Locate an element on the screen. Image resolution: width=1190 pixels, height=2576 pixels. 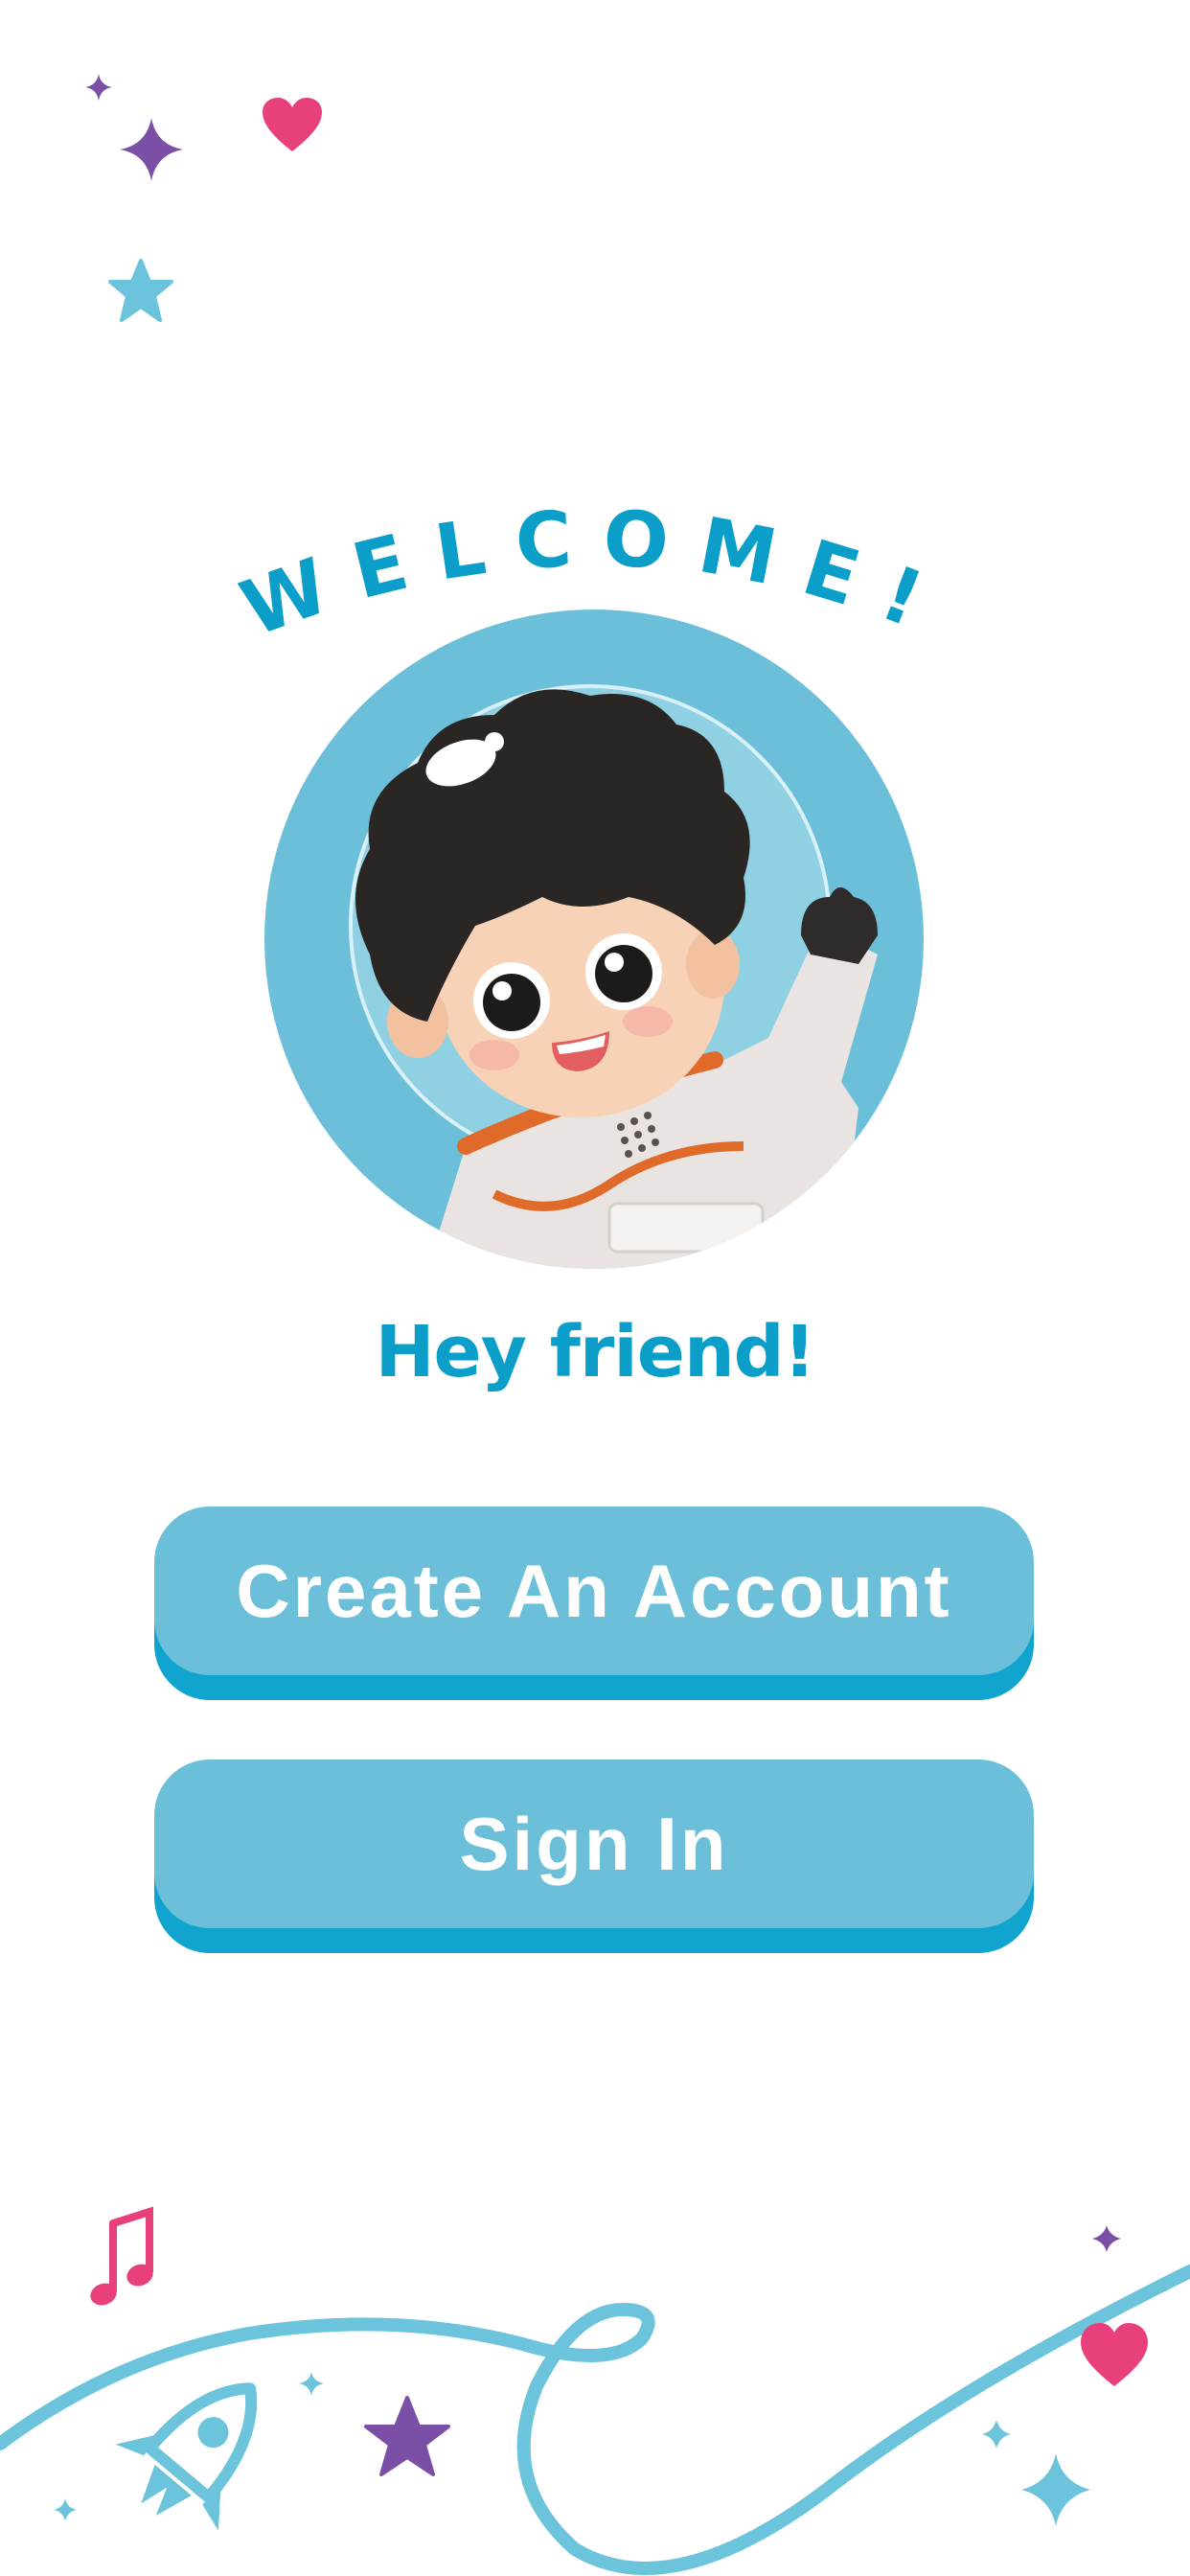
bottom-decoration is located at coordinates (595, 2390).